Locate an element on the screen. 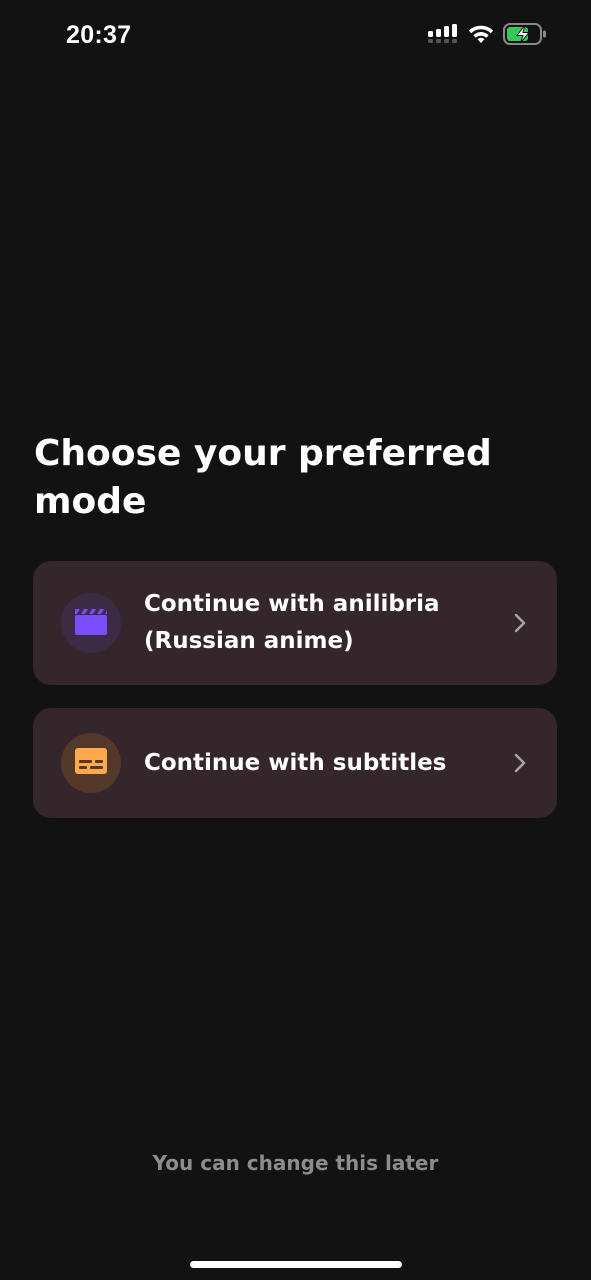 The width and height of the screenshot is (591, 1280). subtitles-option-label: Continue with subtitles is located at coordinates (295, 762).